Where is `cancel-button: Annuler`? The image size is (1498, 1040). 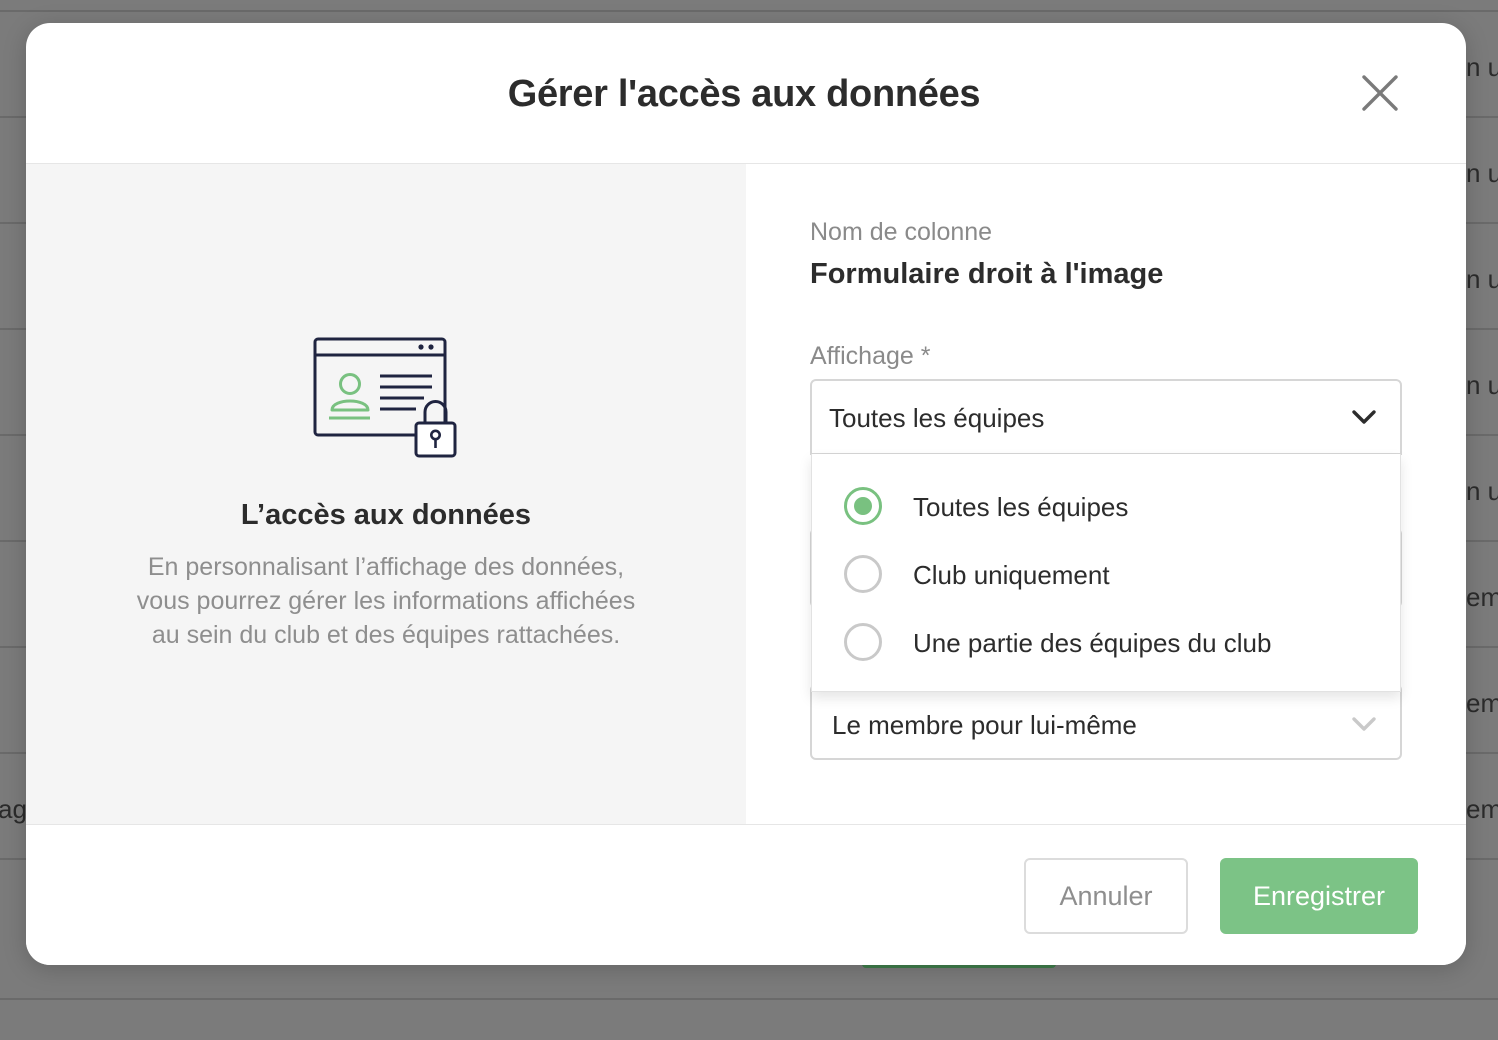
cancel-button: Annuler is located at coordinates (1106, 896).